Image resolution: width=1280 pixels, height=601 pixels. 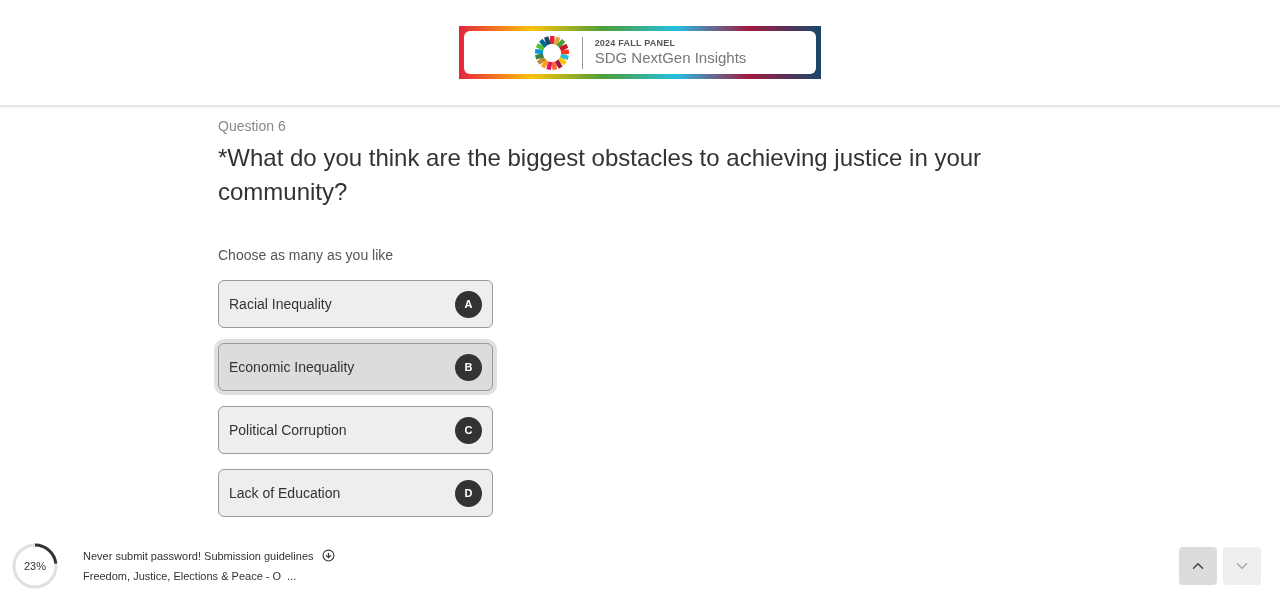 What do you see at coordinates (1198, 566) in the screenshot?
I see `previous-button` at bounding box center [1198, 566].